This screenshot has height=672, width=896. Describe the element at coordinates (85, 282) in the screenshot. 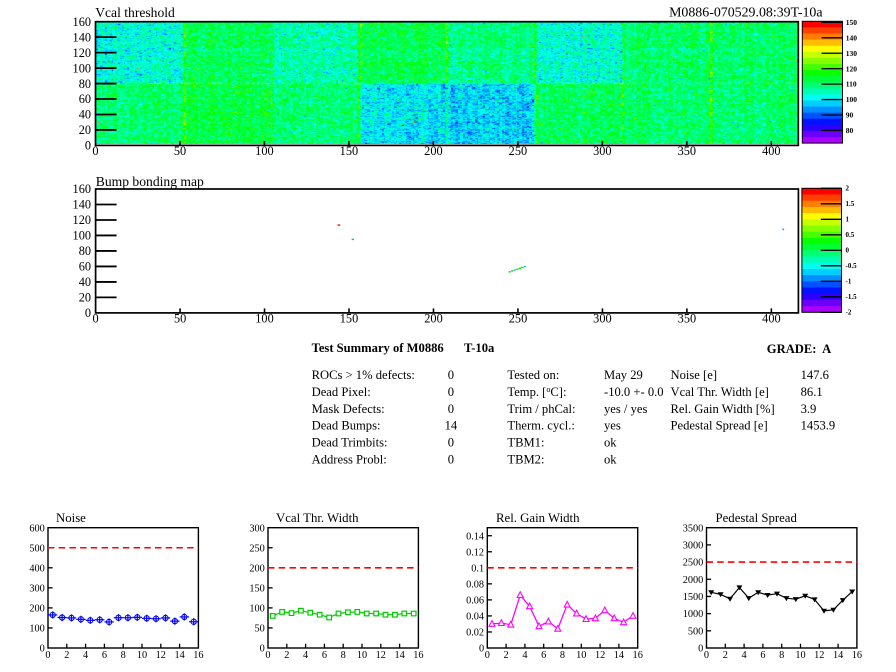

I see `svg-text: 40` at that location.